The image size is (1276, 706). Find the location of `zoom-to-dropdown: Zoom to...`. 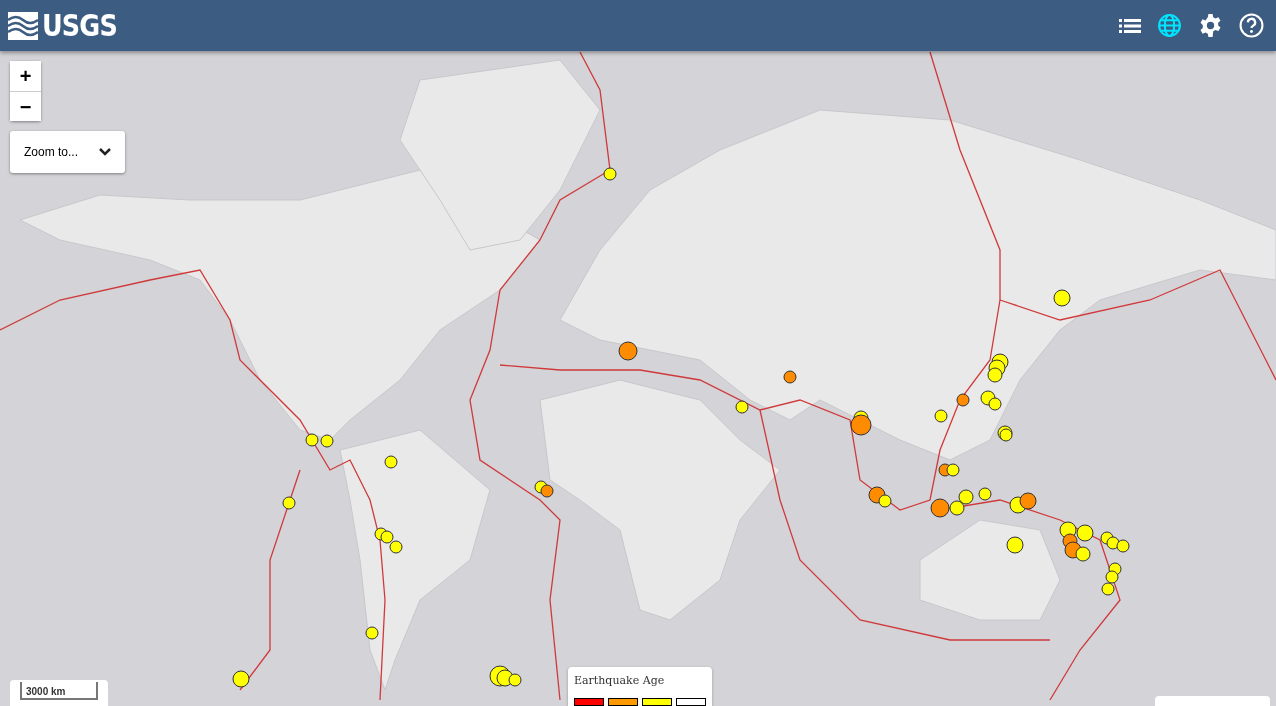

zoom-to-dropdown: Zoom to... is located at coordinates (67, 152).